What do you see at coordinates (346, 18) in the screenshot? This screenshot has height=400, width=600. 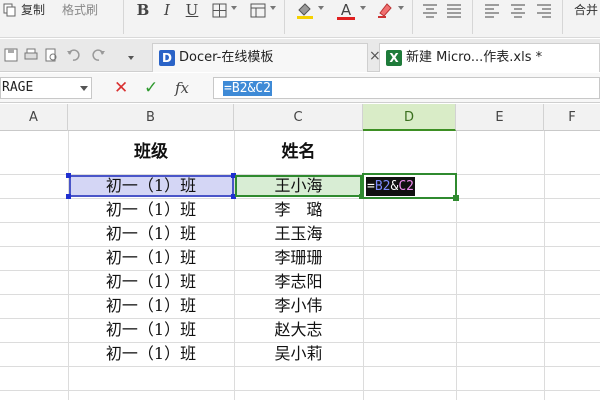 I see `font-color-swatch` at bounding box center [346, 18].